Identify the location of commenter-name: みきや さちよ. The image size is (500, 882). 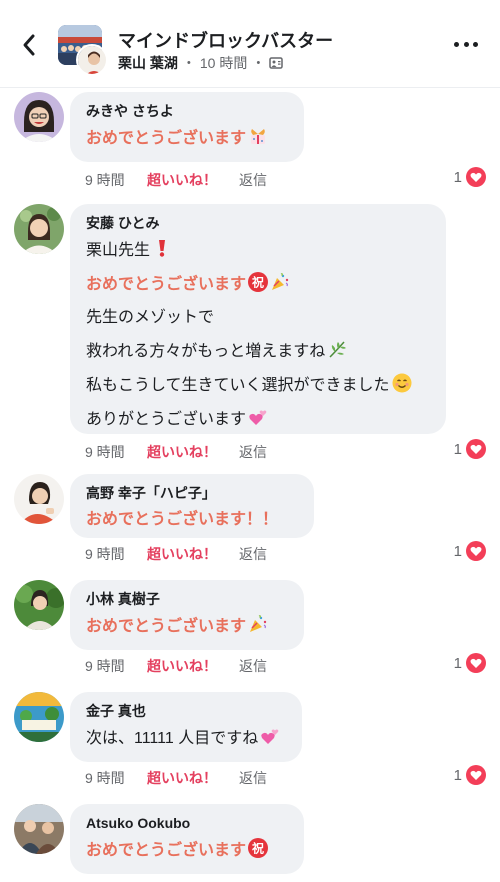
(187, 111).